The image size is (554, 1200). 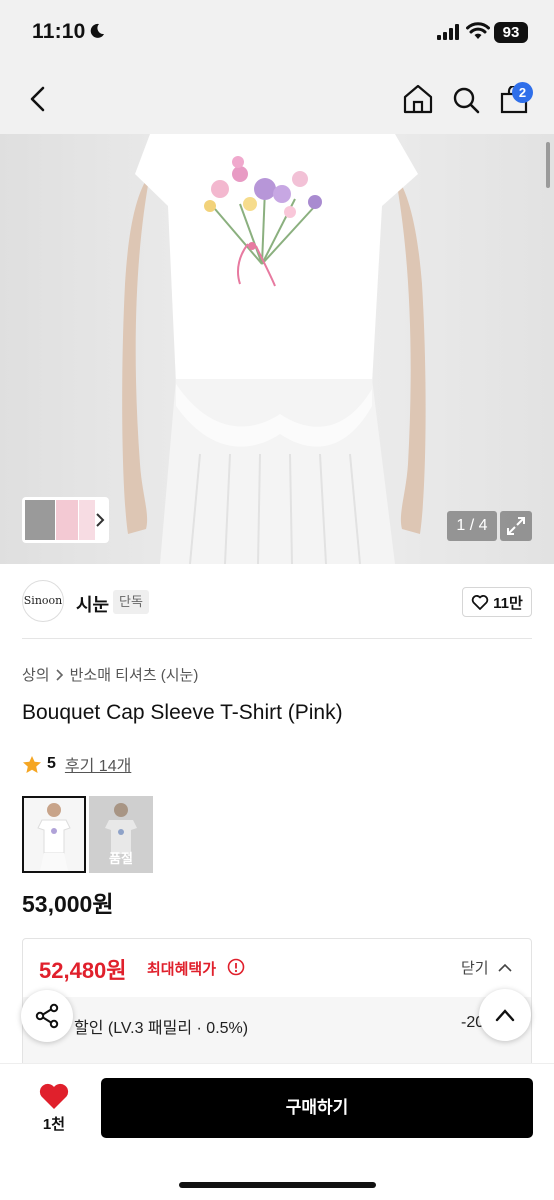 I want to click on expand-button, so click(x=516, y=526).